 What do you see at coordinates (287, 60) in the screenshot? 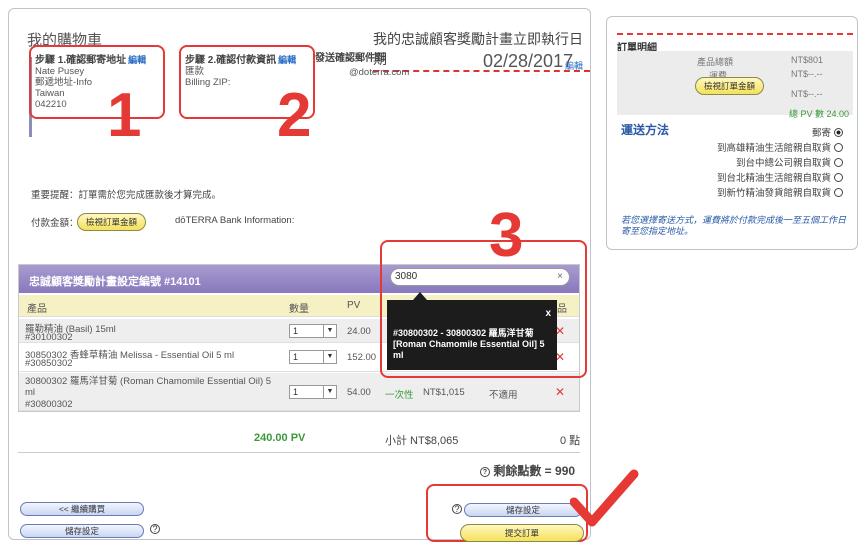
I see `step2-edit-link: 編輯` at bounding box center [287, 60].